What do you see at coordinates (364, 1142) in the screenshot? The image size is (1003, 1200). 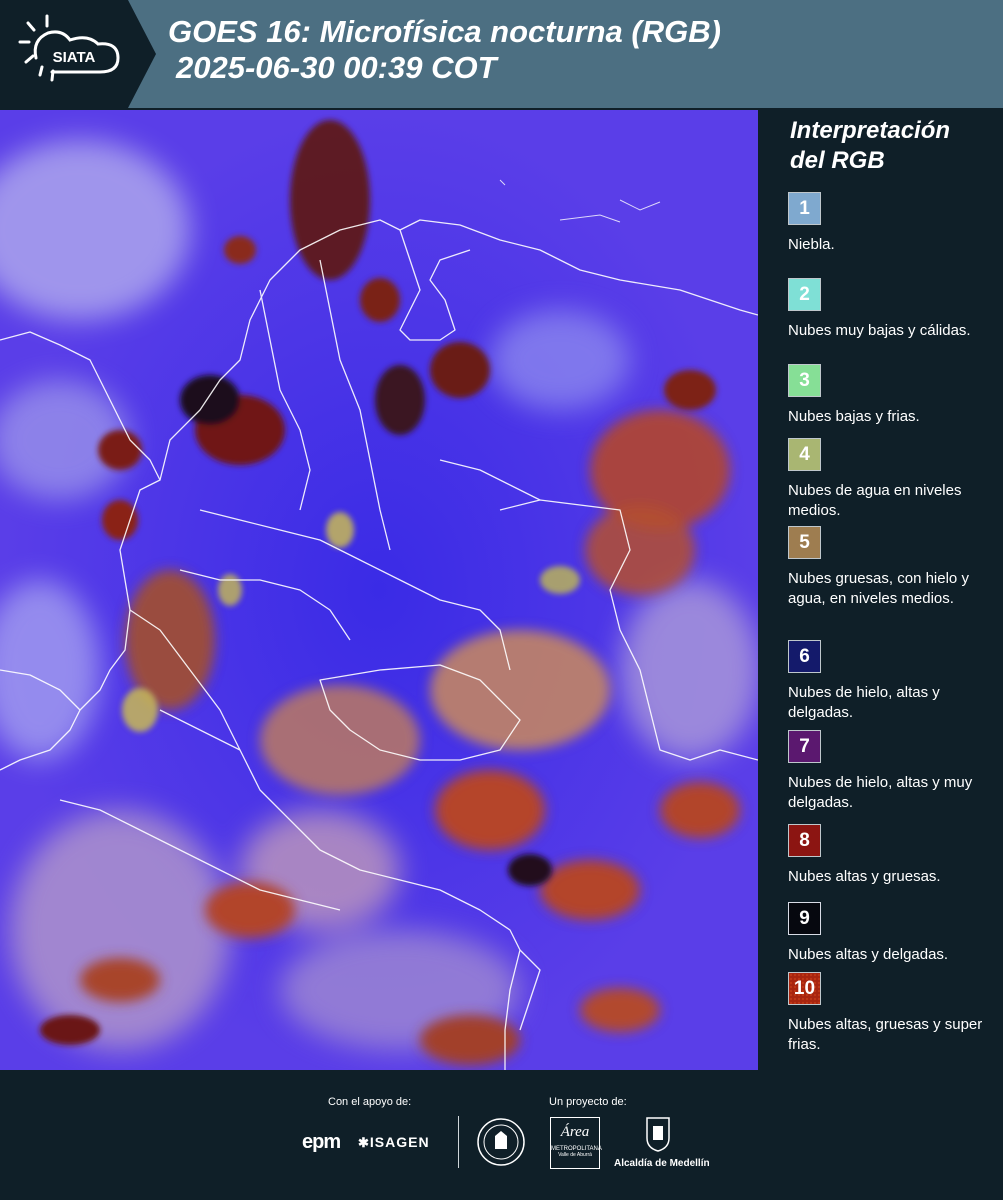 I see `isagen-mark-icon: ✱` at bounding box center [364, 1142].